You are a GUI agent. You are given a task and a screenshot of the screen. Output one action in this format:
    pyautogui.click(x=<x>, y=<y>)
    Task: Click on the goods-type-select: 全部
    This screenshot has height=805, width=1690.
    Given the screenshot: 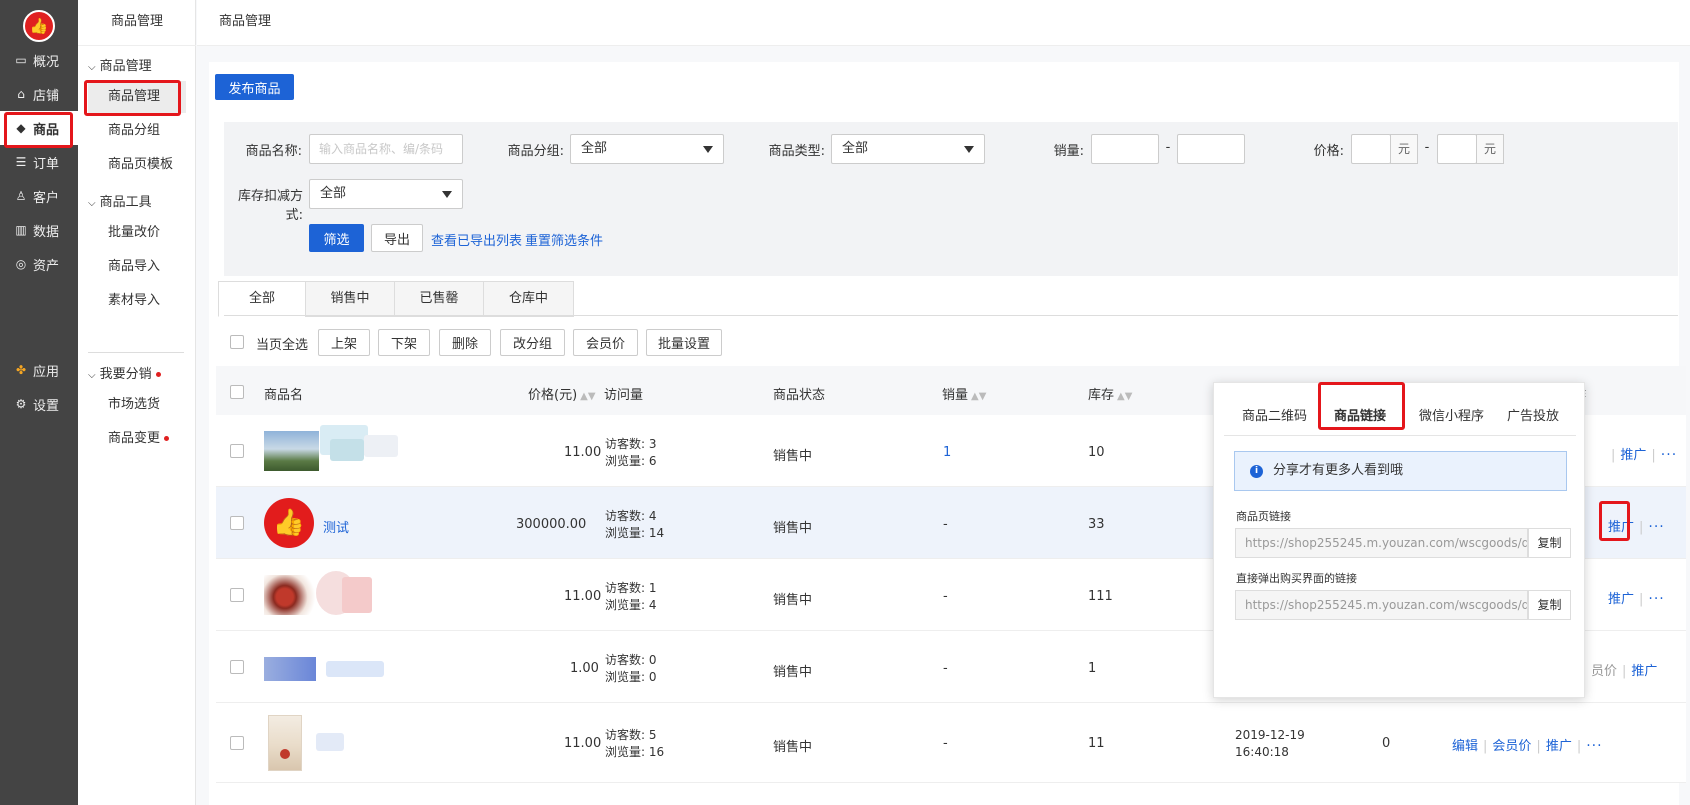 What is the action you would take?
    pyautogui.click(x=908, y=149)
    